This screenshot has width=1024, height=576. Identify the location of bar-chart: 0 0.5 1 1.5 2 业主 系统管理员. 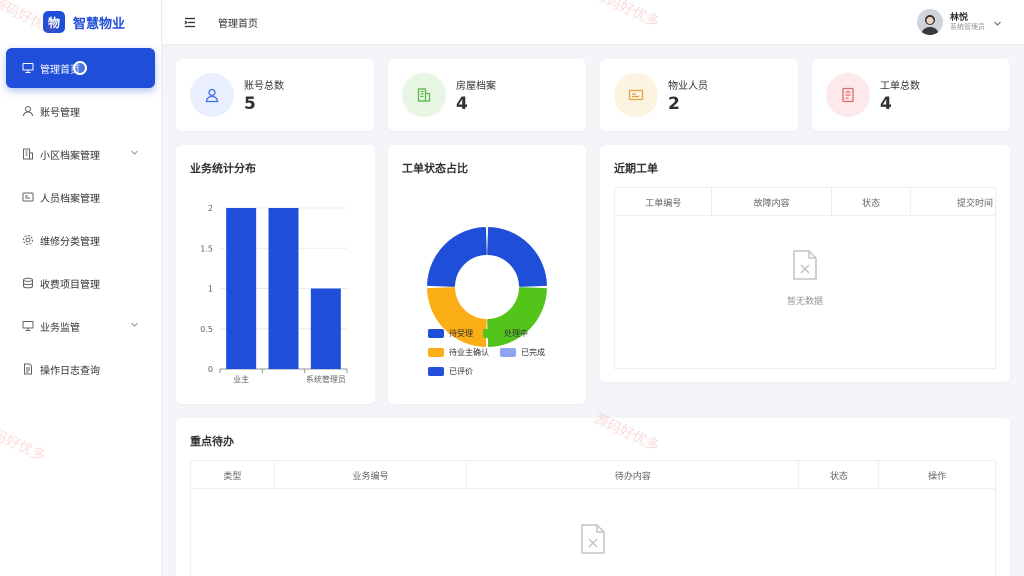
(274, 294).